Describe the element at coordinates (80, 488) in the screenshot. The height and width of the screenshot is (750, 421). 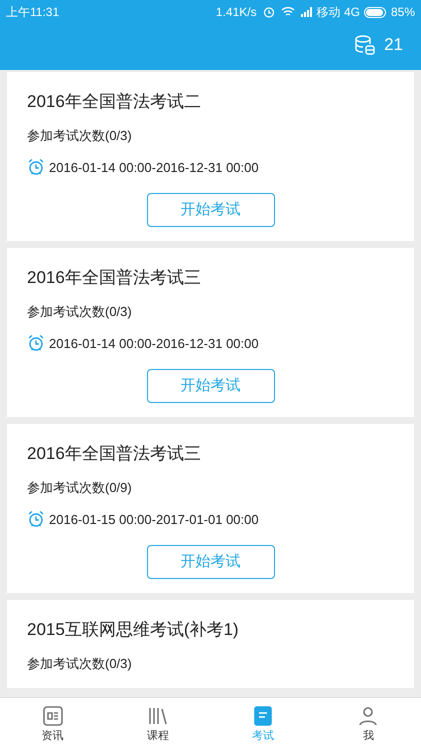
I see `attempt-count: 参加考试次数(0/9)` at that location.